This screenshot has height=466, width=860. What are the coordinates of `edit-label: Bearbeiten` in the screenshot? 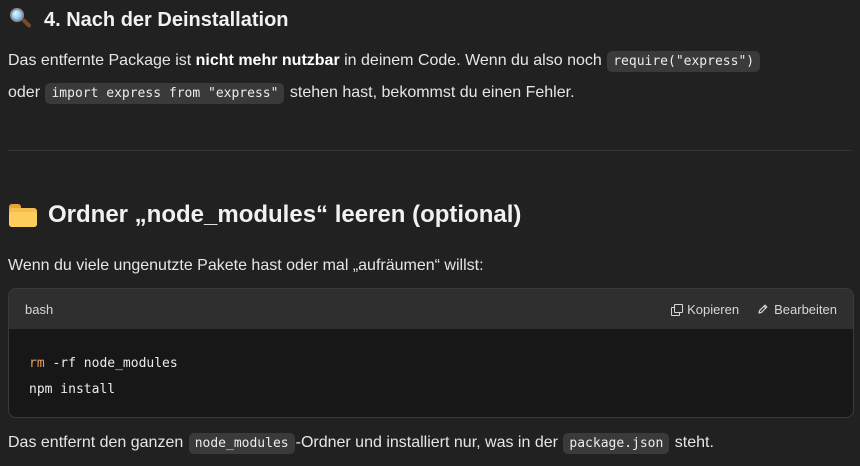 It's located at (805, 309).